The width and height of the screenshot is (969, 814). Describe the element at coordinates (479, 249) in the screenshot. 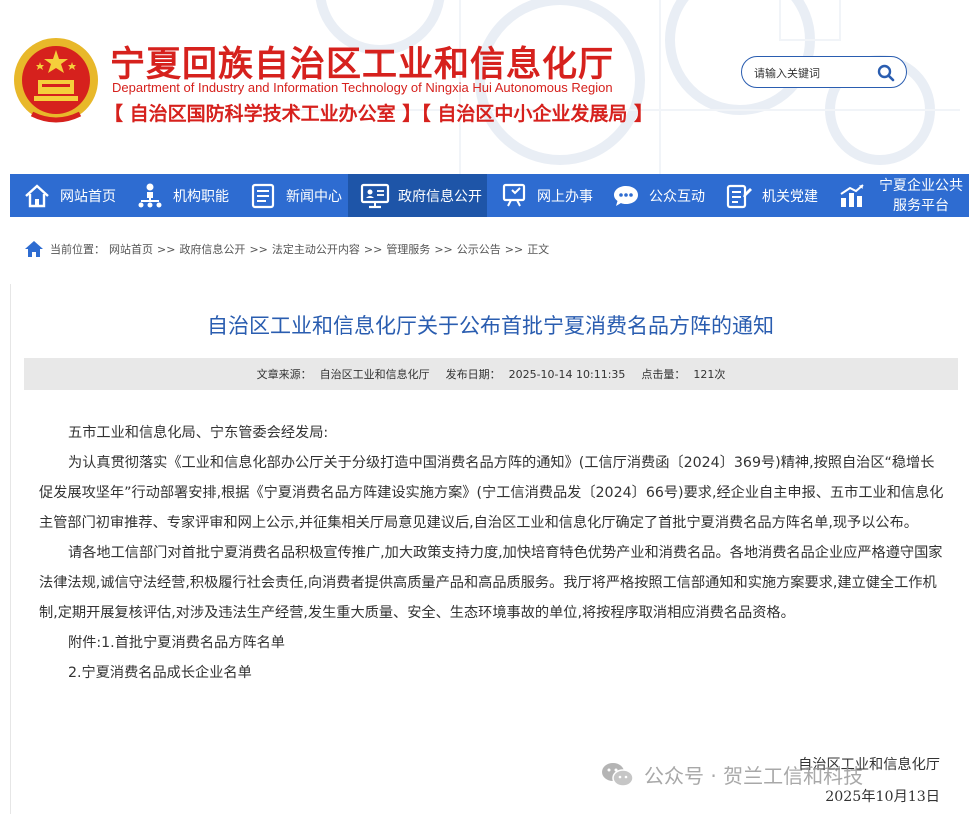

I see `breadcrumb-link: 公示公告` at that location.